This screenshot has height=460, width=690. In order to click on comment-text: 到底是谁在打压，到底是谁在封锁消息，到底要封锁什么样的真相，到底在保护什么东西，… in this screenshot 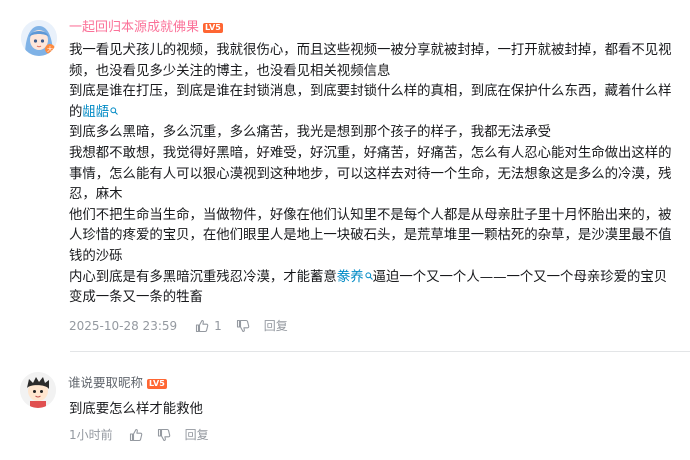, I will do `click(370, 102)`.